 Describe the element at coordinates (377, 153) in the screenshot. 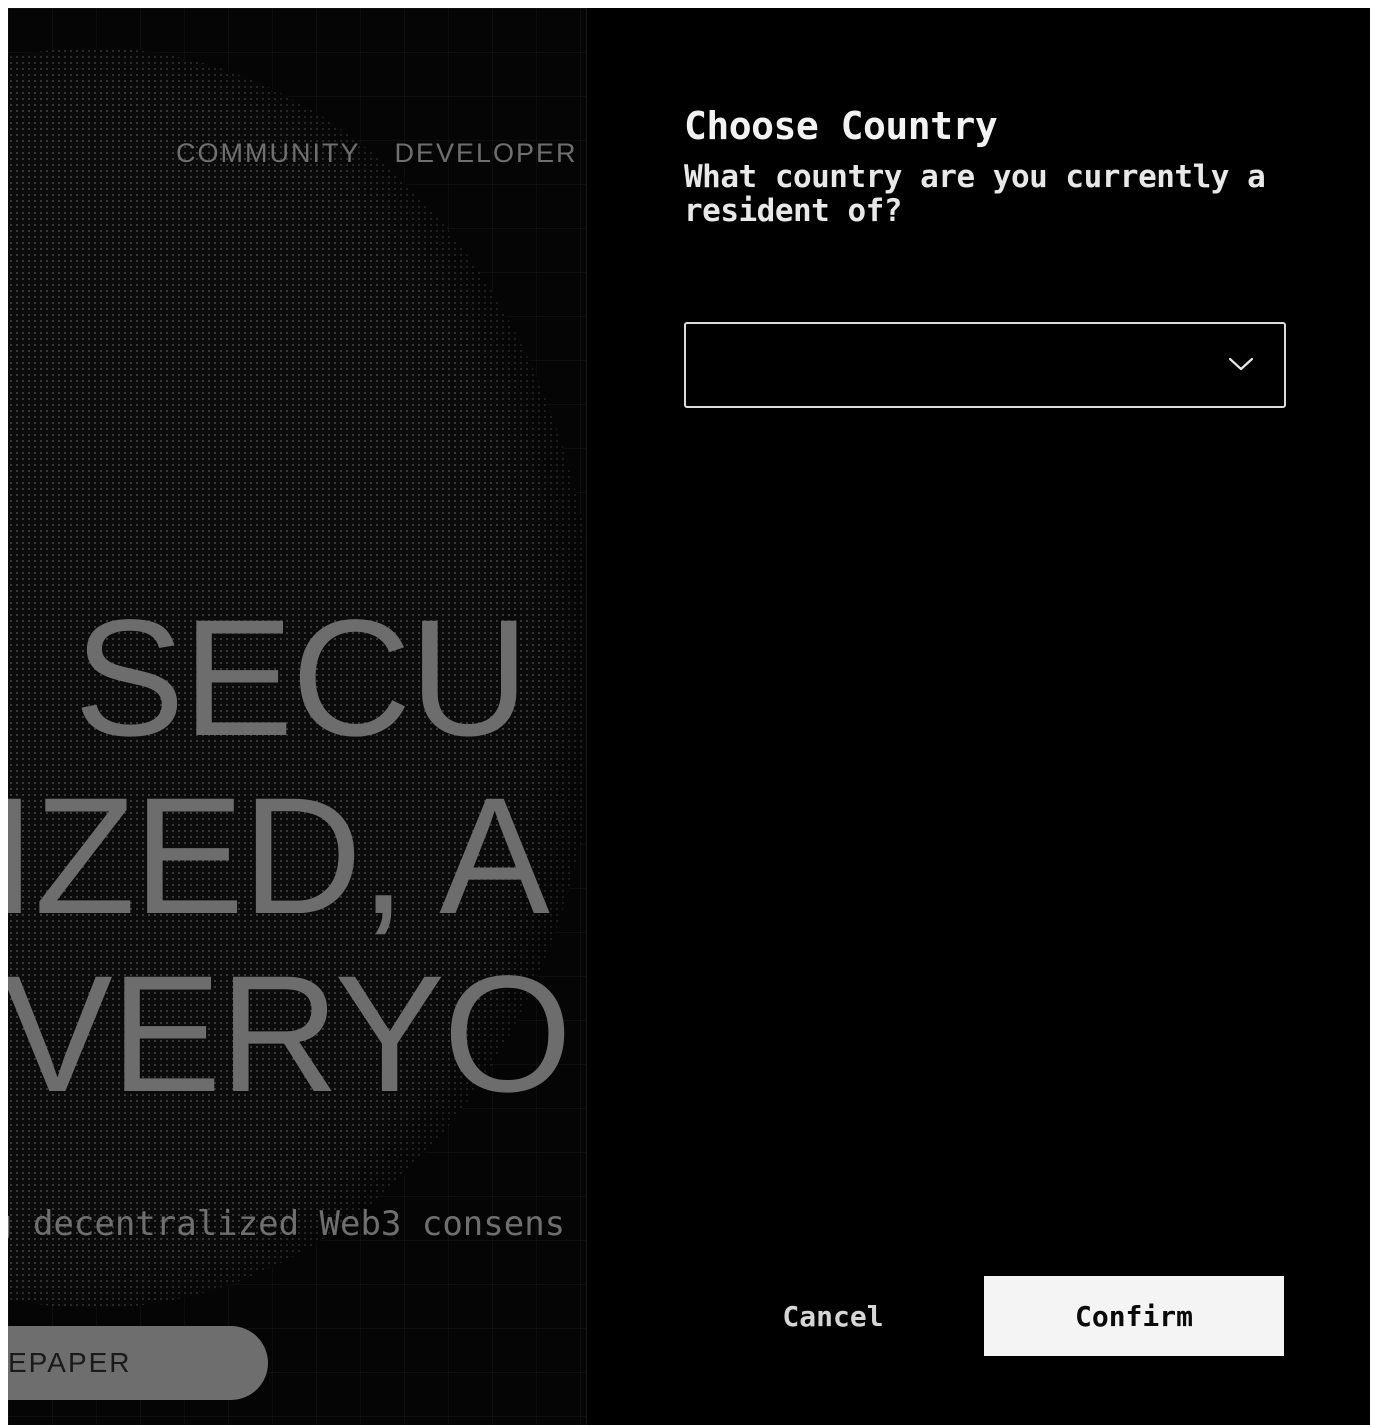

I see `top-navigation: COMMUNITY DEVELOPER` at that location.